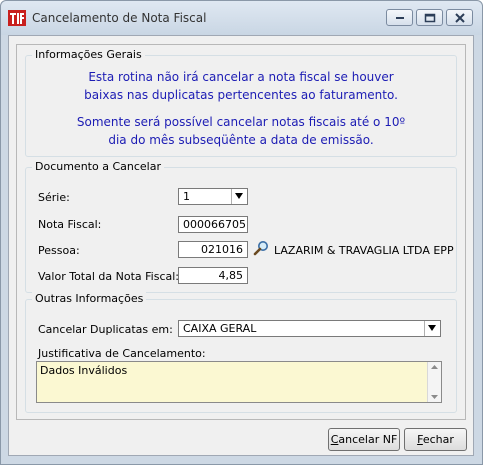  What do you see at coordinates (434, 382) in the screenshot?
I see `justificativa-scrollbar` at bounding box center [434, 382].